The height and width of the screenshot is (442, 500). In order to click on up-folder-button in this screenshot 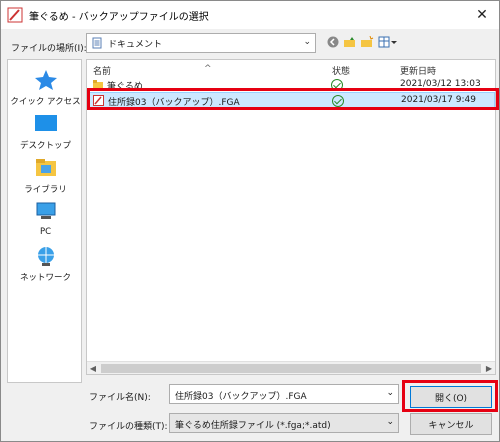, I will do `click(350, 42)`.